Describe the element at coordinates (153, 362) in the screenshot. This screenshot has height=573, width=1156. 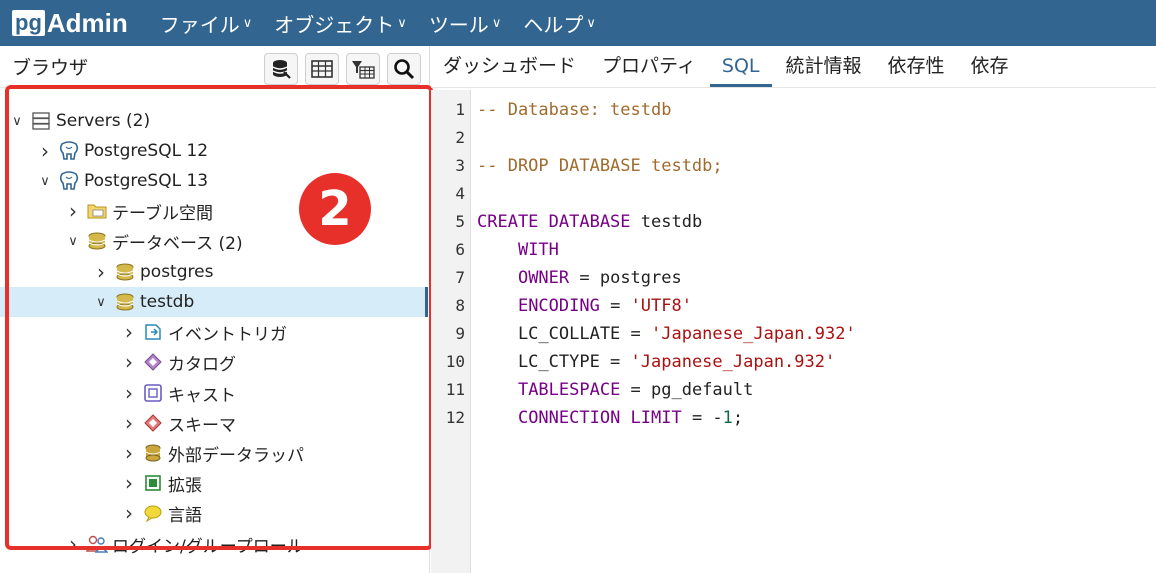
I see `catalog-icon` at that location.